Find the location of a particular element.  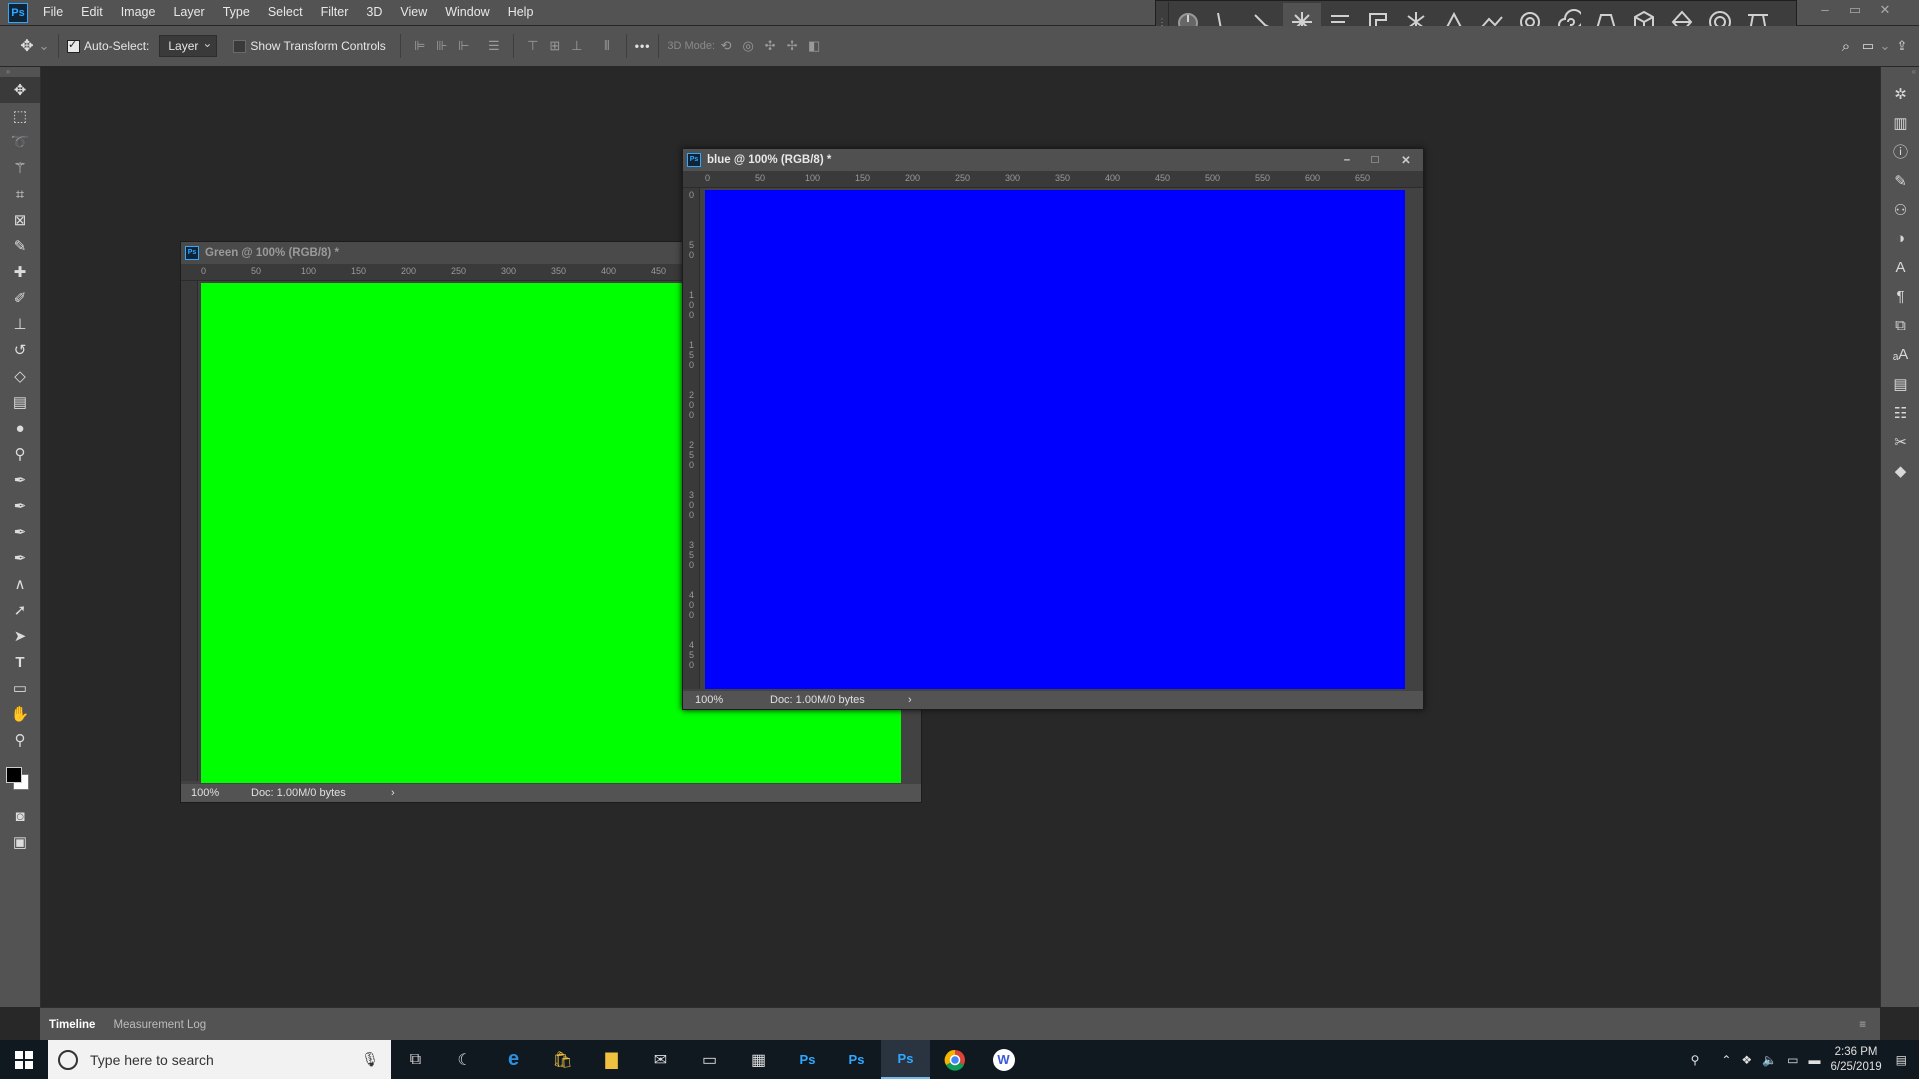

paragraph-icon: ¶ is located at coordinates (1900, 296).